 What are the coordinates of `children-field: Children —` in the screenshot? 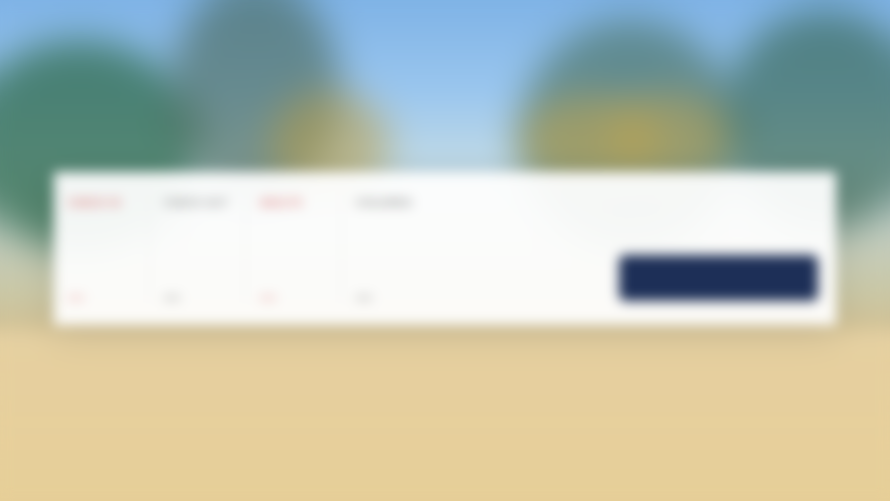 It's located at (389, 248).